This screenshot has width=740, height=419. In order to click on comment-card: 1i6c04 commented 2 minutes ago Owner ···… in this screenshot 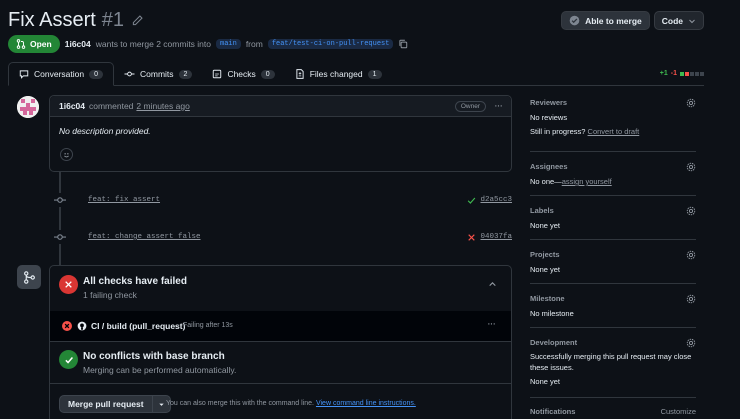, I will do `click(280, 133)`.